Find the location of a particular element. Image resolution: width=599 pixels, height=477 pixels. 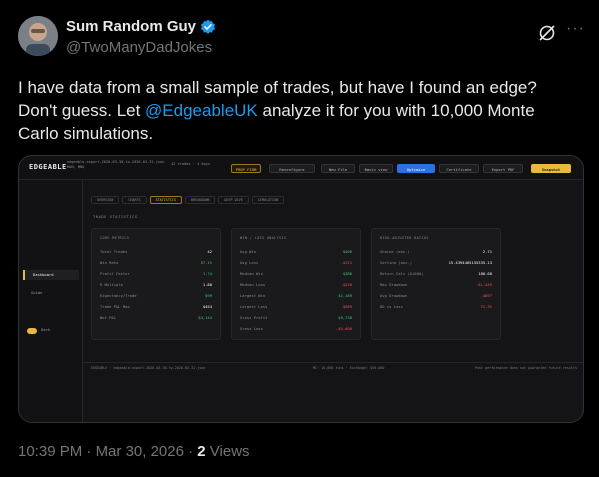

stat-label: Avg Drawdown is located at coordinates (394, 295).